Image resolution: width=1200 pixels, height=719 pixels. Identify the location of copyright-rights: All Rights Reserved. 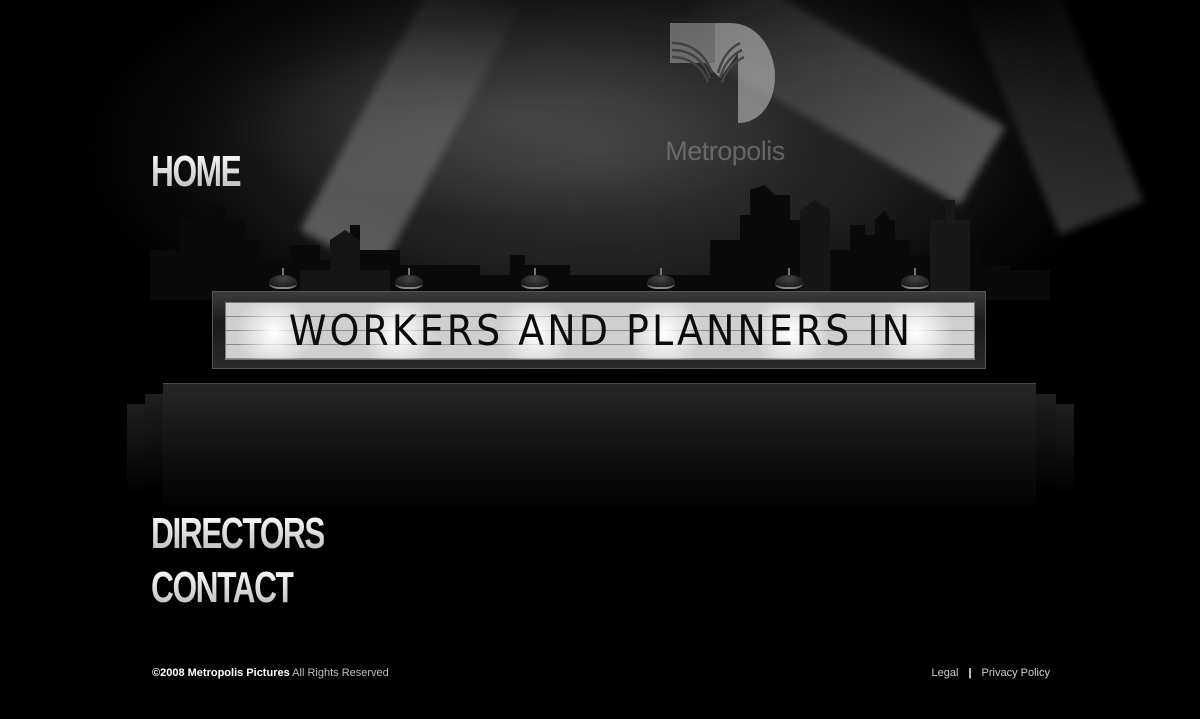
(340, 673).